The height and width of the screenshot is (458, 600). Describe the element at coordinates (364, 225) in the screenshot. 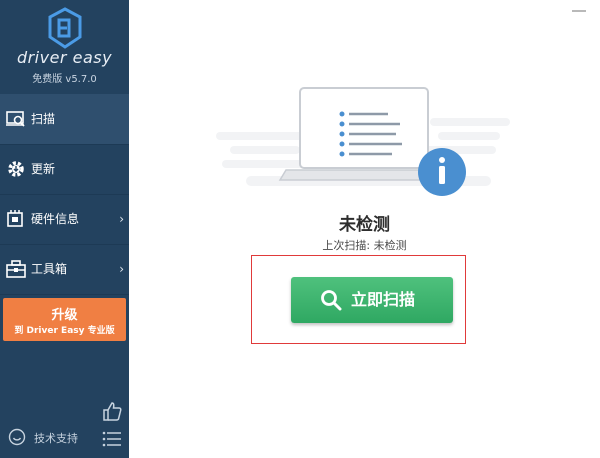

I see `scan-status-title: 未检测` at that location.